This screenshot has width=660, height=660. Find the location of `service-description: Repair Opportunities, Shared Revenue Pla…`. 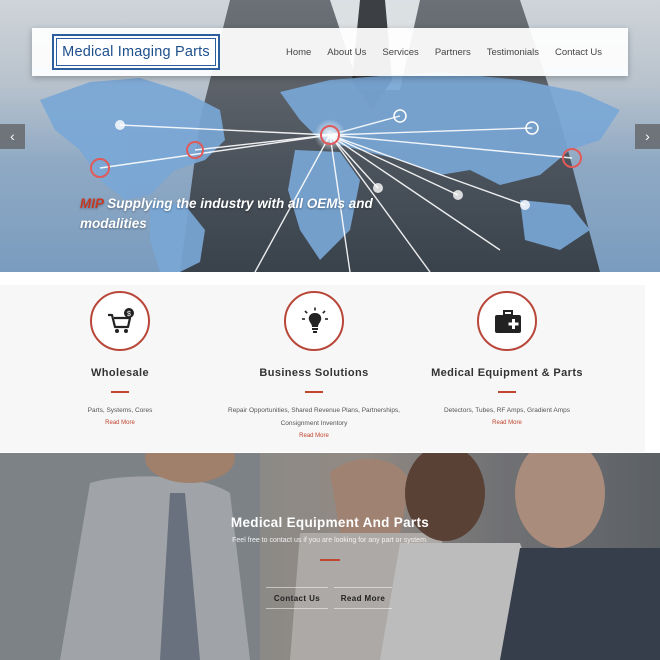

service-description: Repair Opportunities, Shared Revenue Pla… is located at coordinates (314, 422).